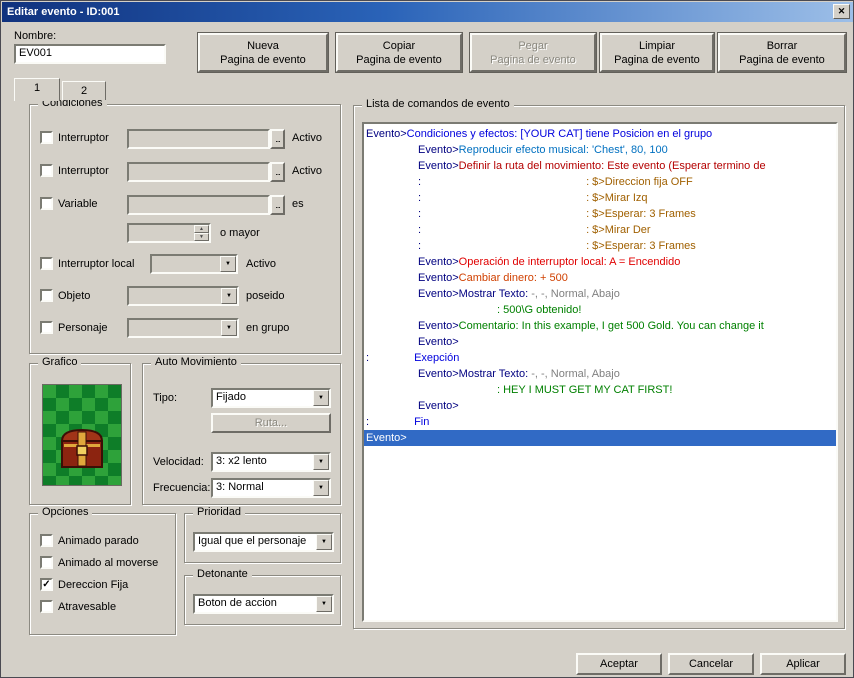 The height and width of the screenshot is (678, 854). I want to click on animated-moving-checkbox, so click(46, 562).